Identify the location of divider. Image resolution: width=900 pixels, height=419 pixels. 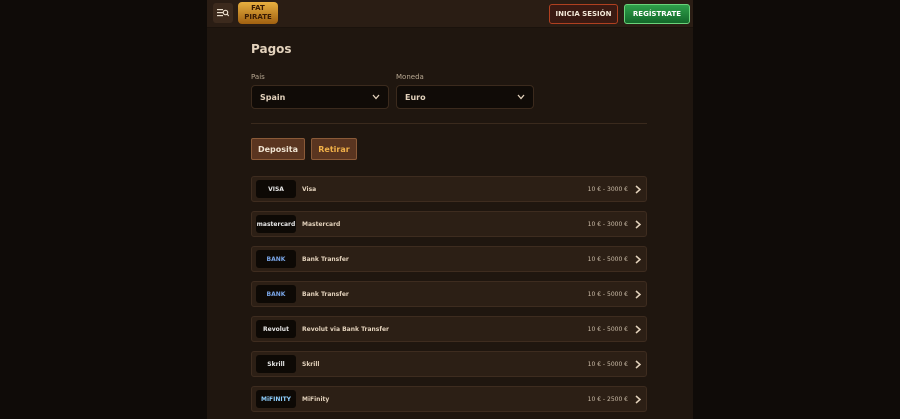
(449, 123).